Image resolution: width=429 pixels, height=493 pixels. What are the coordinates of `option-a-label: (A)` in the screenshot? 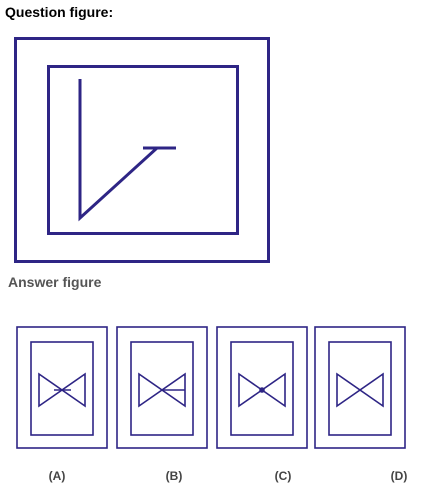 It's located at (57, 476).